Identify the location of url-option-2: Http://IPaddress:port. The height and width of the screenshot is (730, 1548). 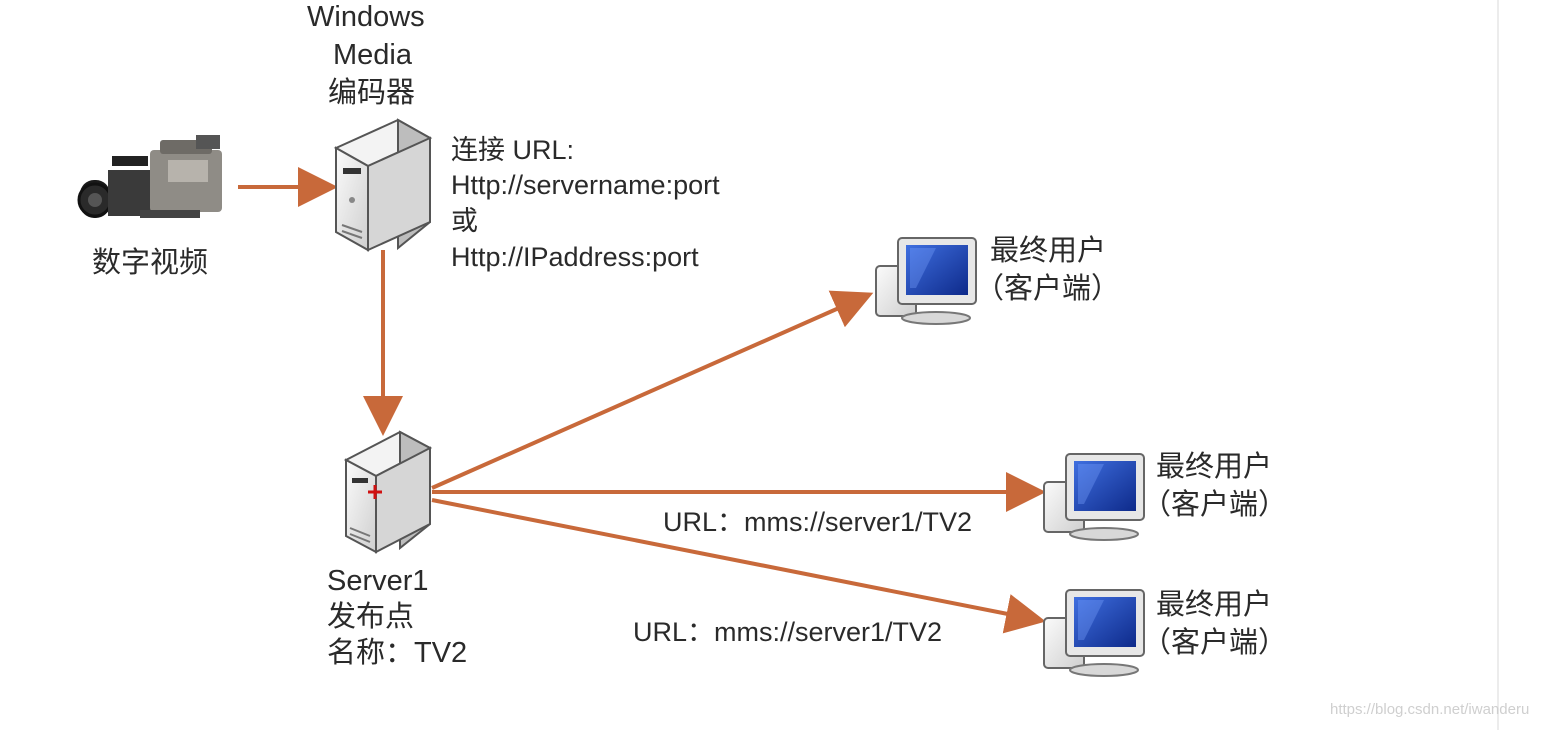
(575, 257).